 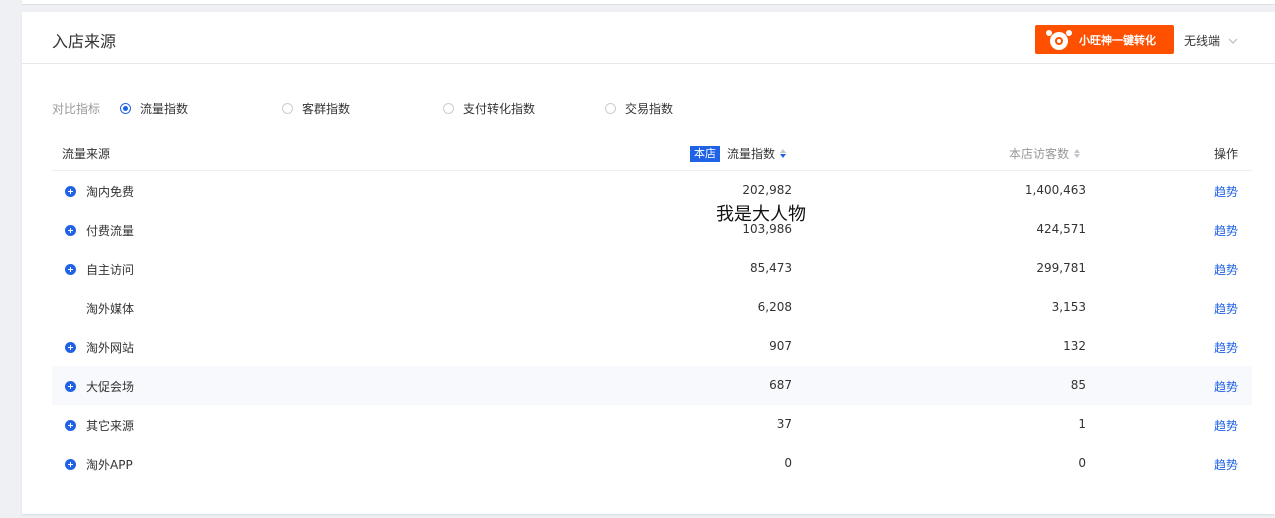 What do you see at coordinates (1082, 463) in the screenshot?
I see `row-visitors: 0` at bounding box center [1082, 463].